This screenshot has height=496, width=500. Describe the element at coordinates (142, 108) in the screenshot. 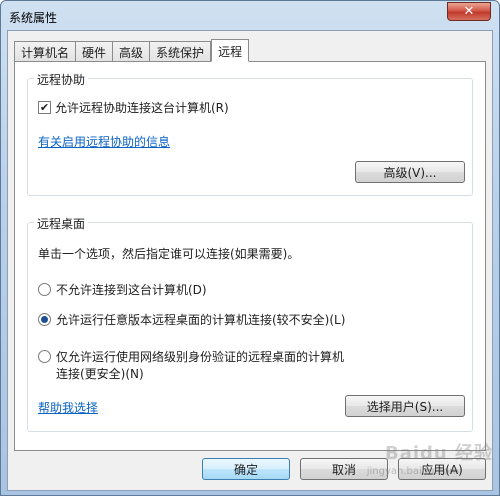

I see `allow-remote-assistance-label: 允许远程协助连接这台计算机(R)` at that location.